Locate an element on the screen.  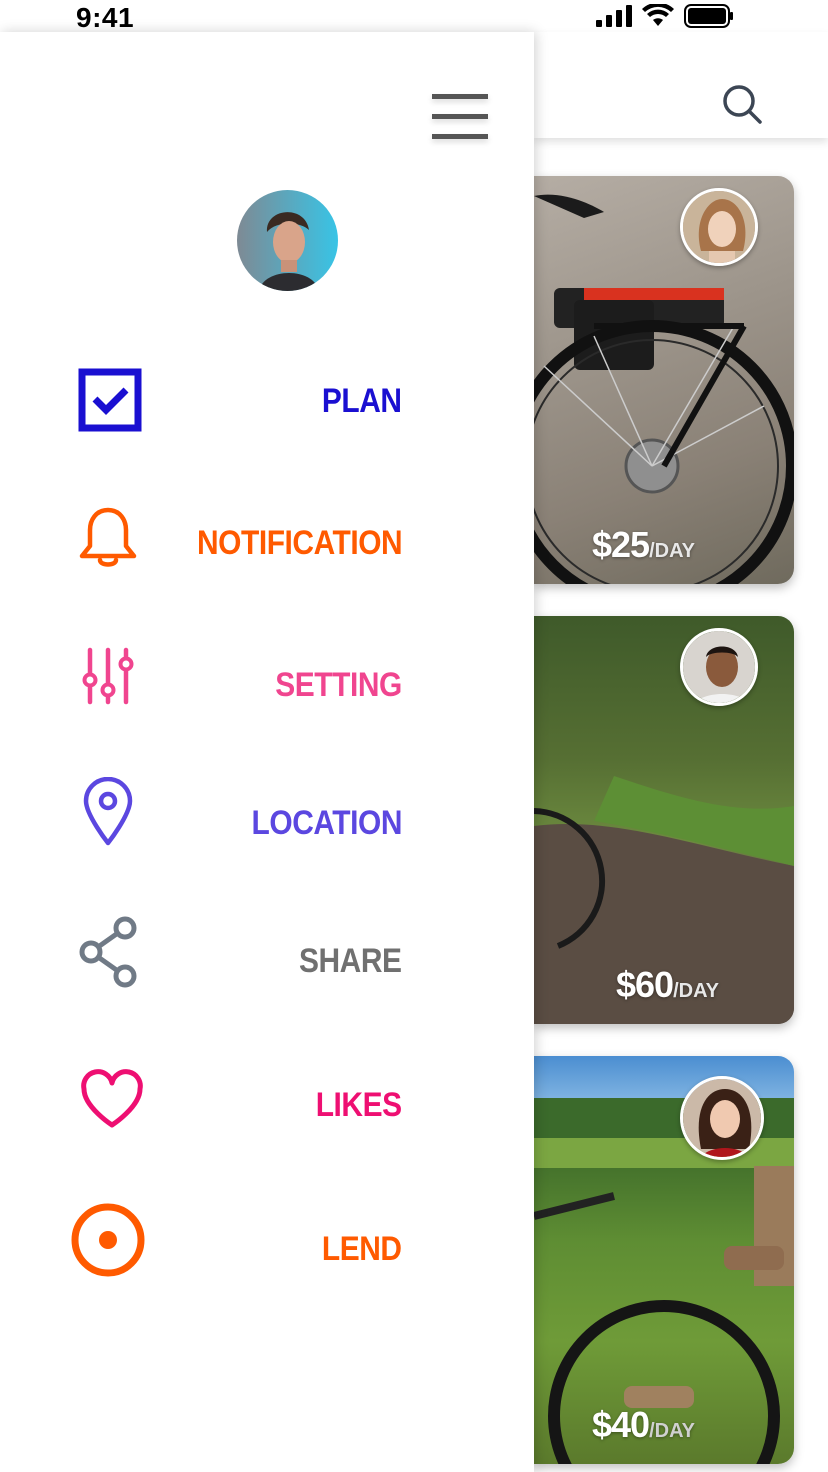
menu-label-lend: LEND is located at coordinates (362, 1249).